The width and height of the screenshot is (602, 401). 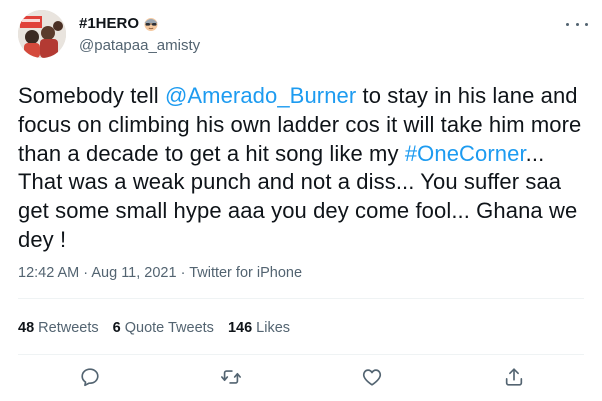 What do you see at coordinates (133, 273) in the screenshot?
I see `tweet-date: Aug 11, 2021` at bounding box center [133, 273].